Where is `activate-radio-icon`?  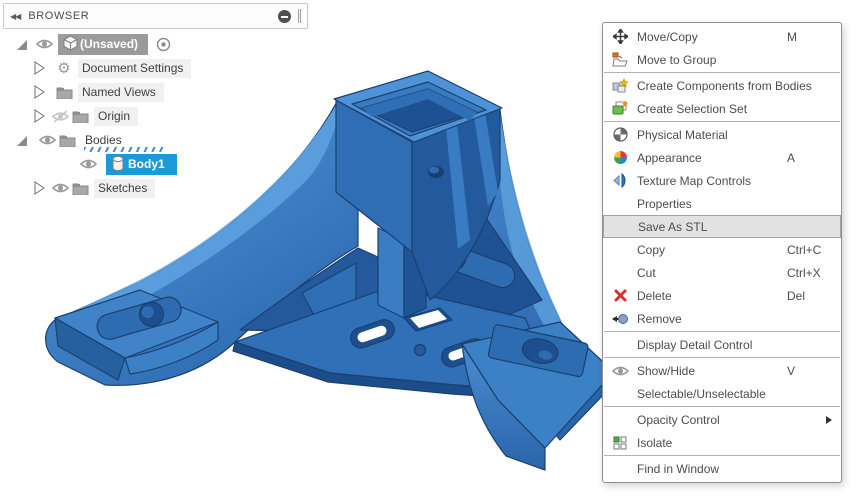
activate-radio-icon is located at coordinates (163, 44).